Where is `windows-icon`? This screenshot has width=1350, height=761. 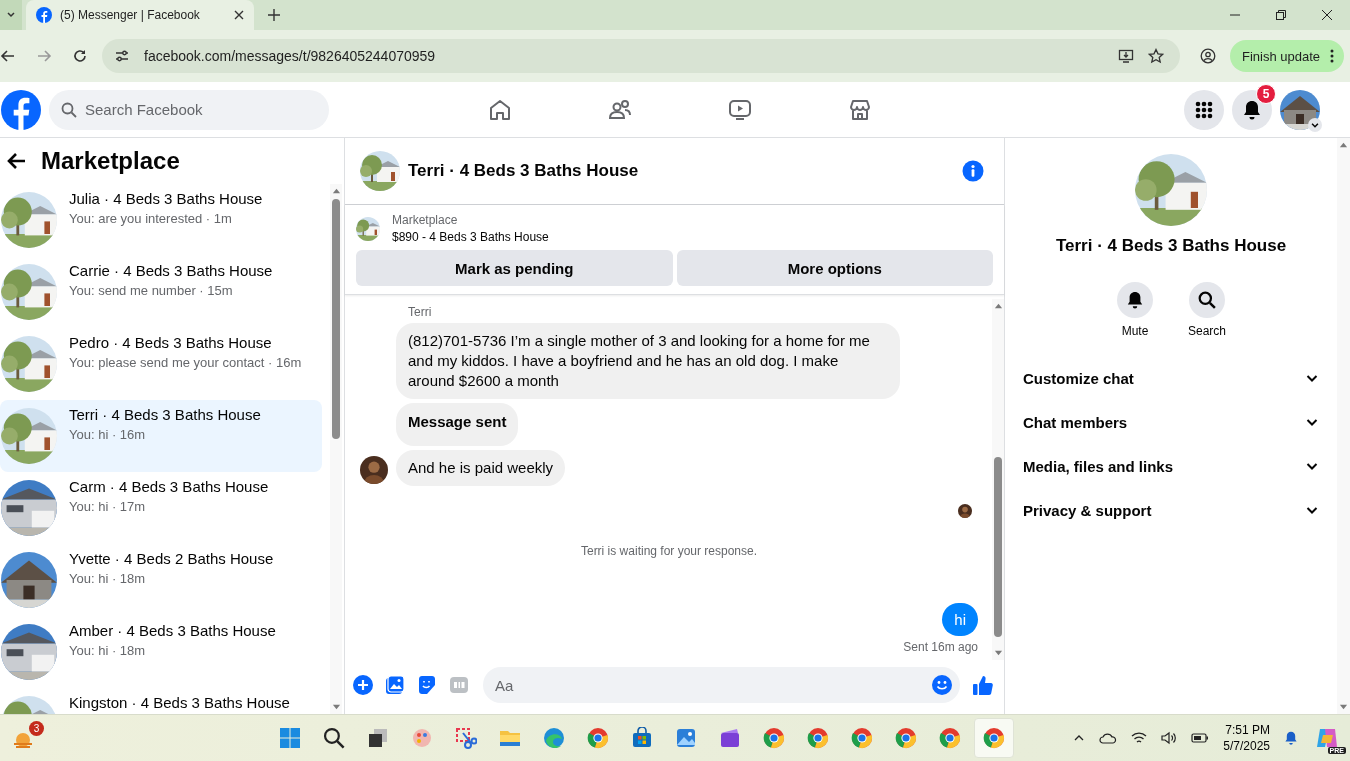 windows-icon is located at coordinates (290, 738).